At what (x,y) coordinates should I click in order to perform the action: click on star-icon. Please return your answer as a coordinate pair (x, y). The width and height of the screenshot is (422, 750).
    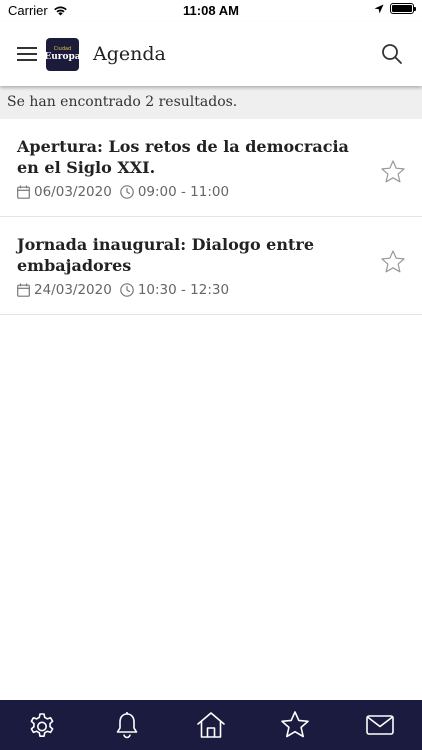
    Looking at the image, I should click on (295, 724).